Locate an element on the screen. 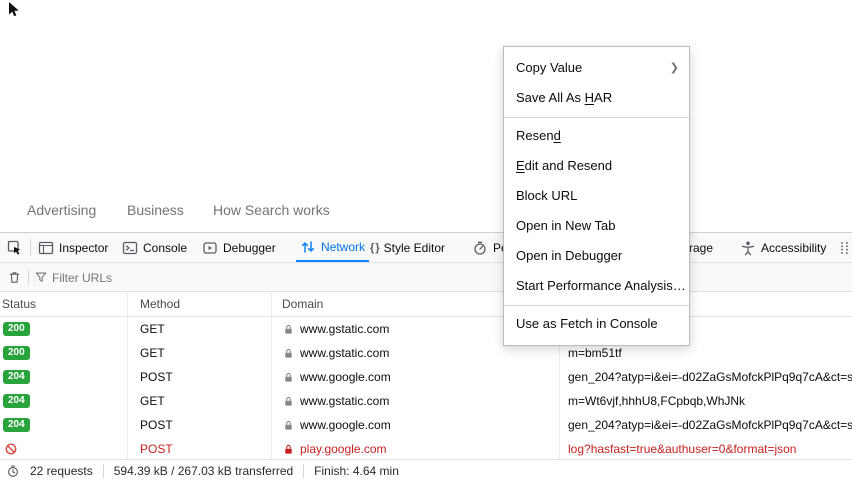 The image size is (852, 482). transferred-size: 594.39 kB / 267.03 kB transferred is located at coordinates (203, 471).